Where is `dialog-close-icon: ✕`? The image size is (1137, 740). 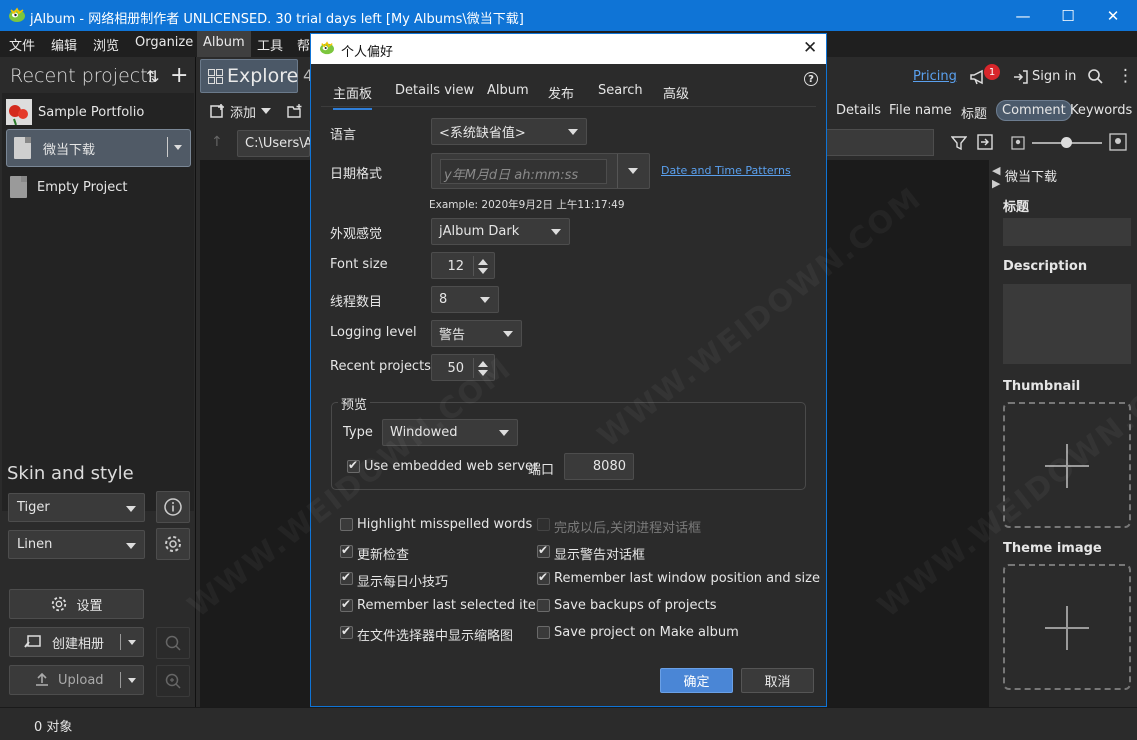 dialog-close-icon: ✕ is located at coordinates (810, 48).